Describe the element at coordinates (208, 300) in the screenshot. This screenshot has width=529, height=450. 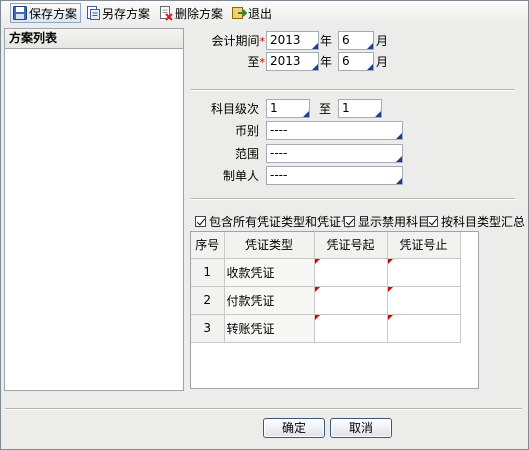
I see `row-number: 2` at that location.